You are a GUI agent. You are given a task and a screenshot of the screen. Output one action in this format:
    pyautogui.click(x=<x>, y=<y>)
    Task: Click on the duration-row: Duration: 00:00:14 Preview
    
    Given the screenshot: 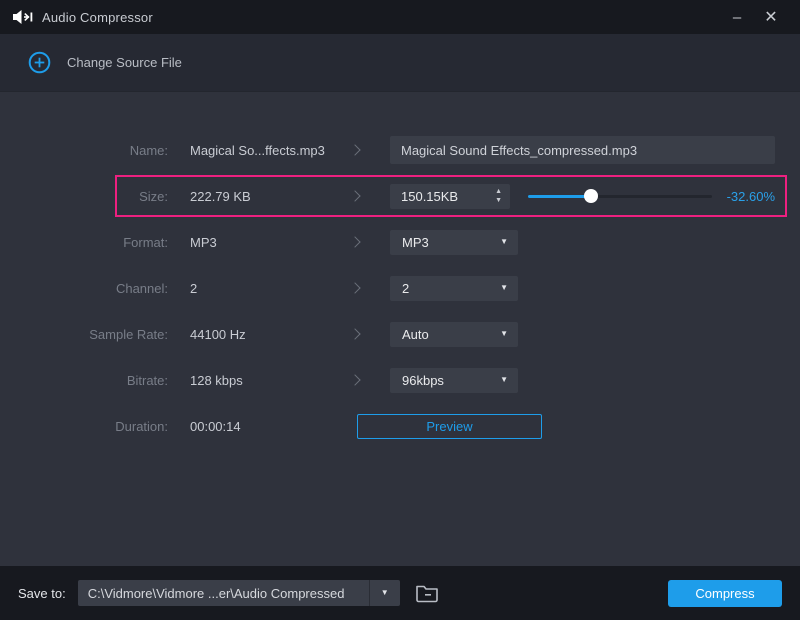 What is the action you would take?
    pyautogui.click(x=400, y=426)
    